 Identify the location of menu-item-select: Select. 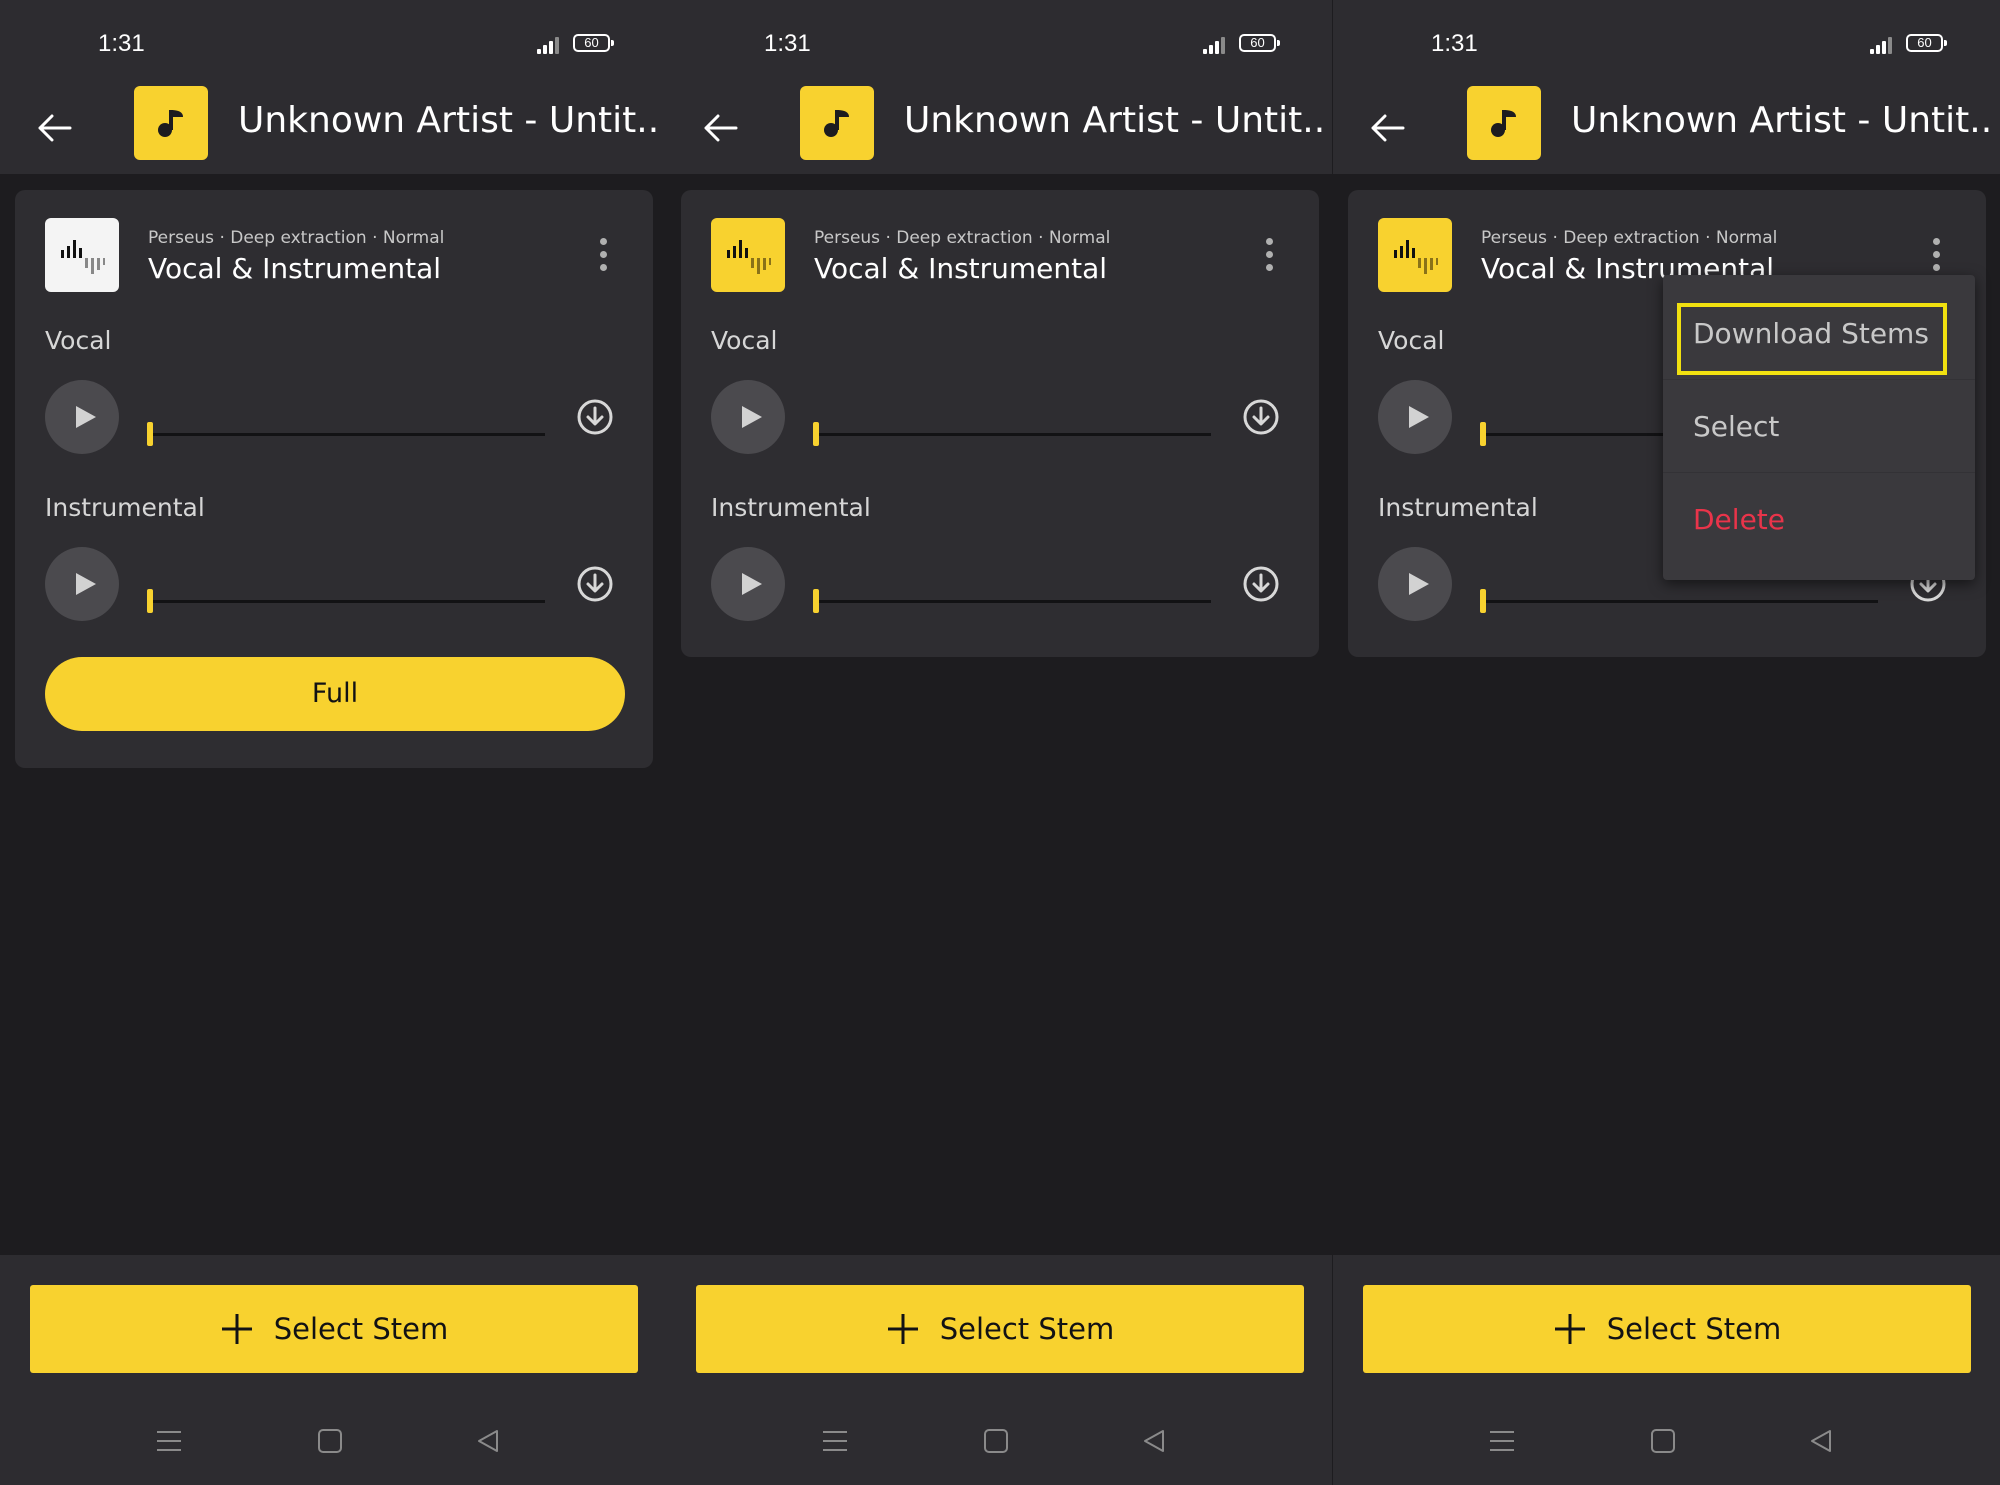
(1819, 426).